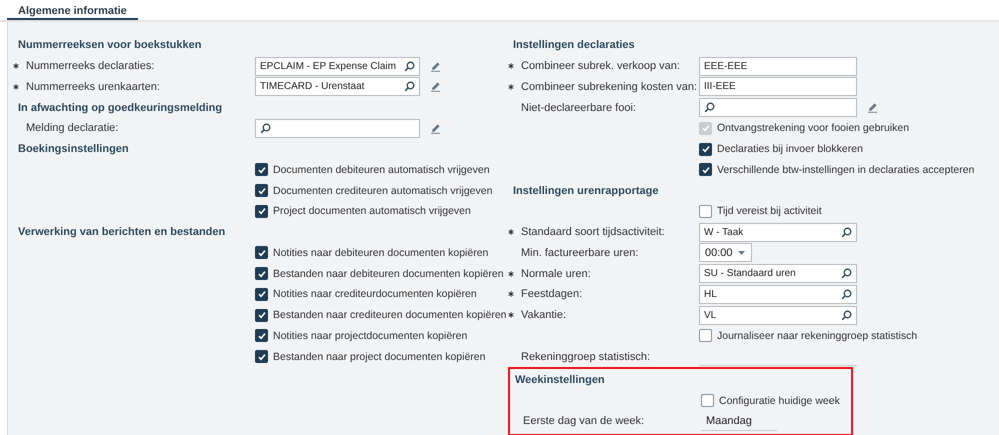  What do you see at coordinates (379, 356) in the screenshot?
I see `checkbox-label: Bestanden naar project documenten kopiëren` at bounding box center [379, 356].